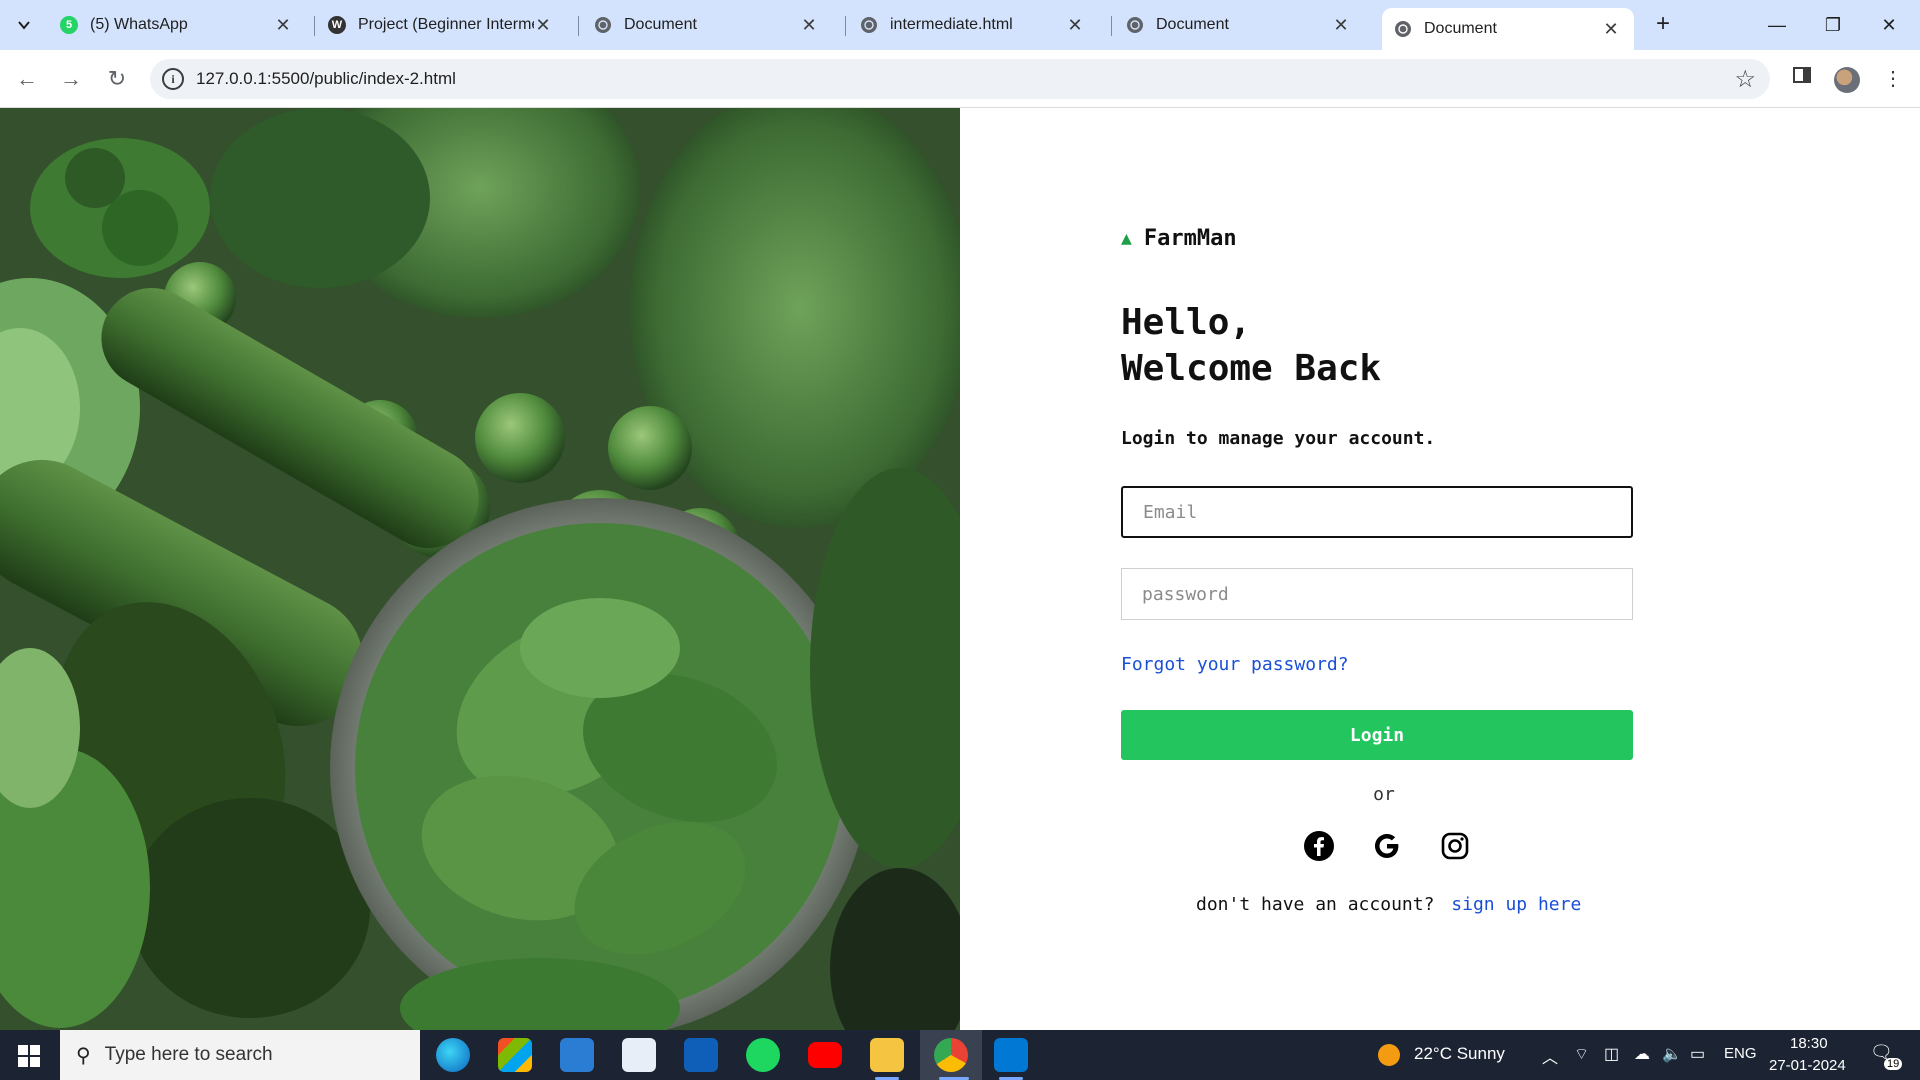 The width and height of the screenshot is (1920, 1080). Describe the element at coordinates (69, 25) in the screenshot. I see `whatsapp-icon: 5` at that location.